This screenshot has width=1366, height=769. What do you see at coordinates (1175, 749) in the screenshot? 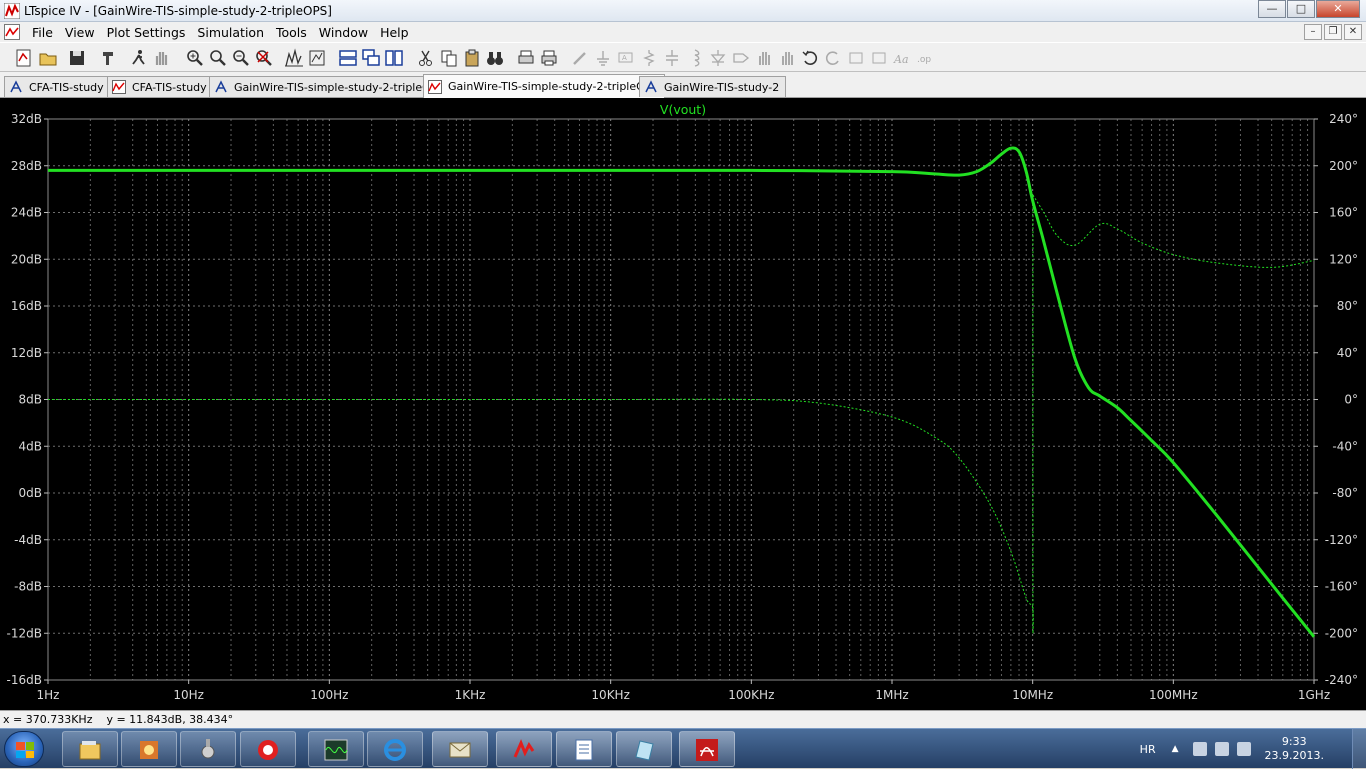
I see `show-hidden-icons-icon: ▲` at bounding box center [1175, 749].